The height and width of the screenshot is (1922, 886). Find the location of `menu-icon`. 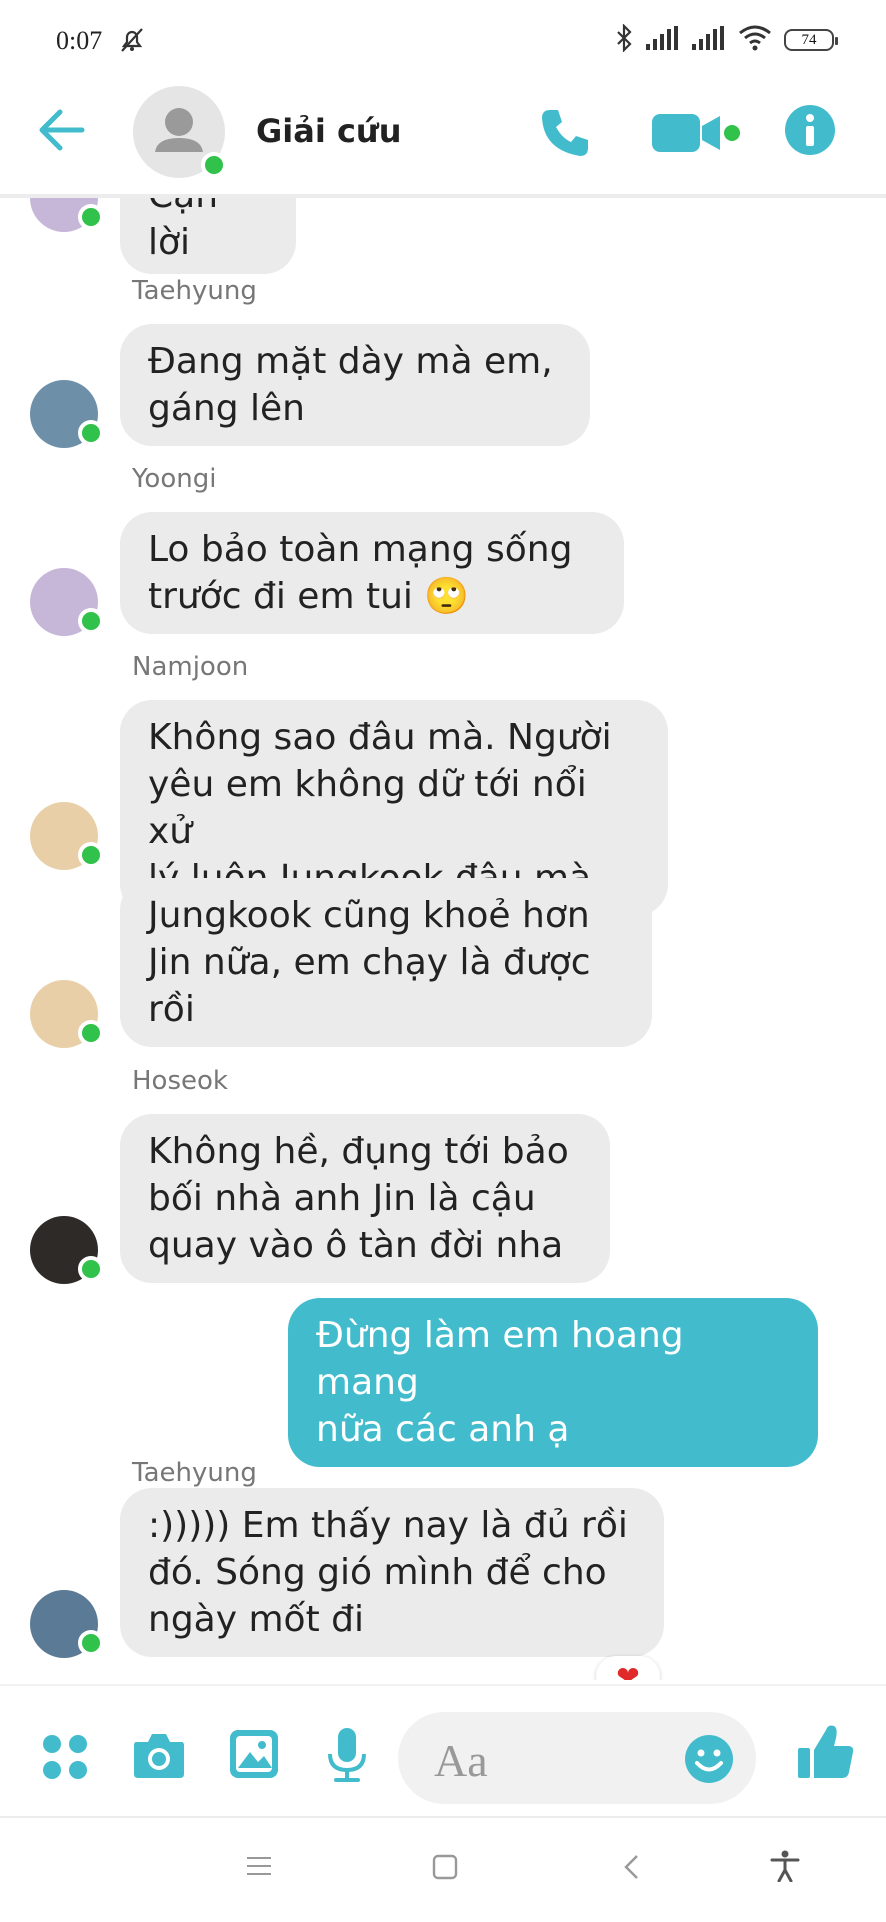

menu-icon is located at coordinates (259, 1868).